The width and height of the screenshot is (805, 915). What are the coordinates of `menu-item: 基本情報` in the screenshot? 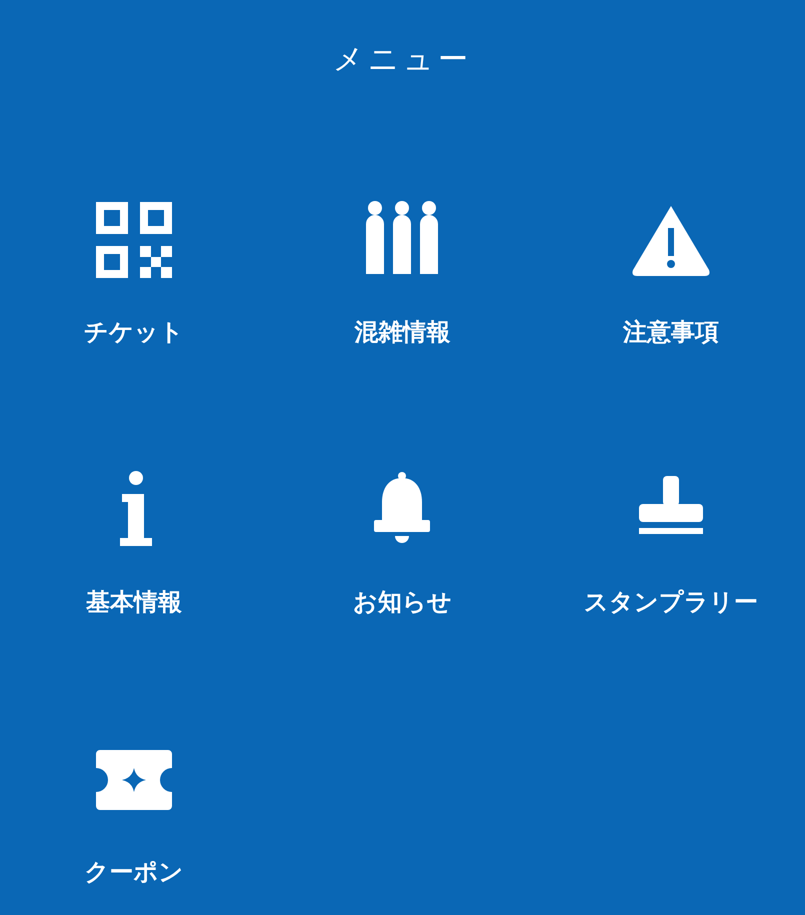 It's located at (134, 543).